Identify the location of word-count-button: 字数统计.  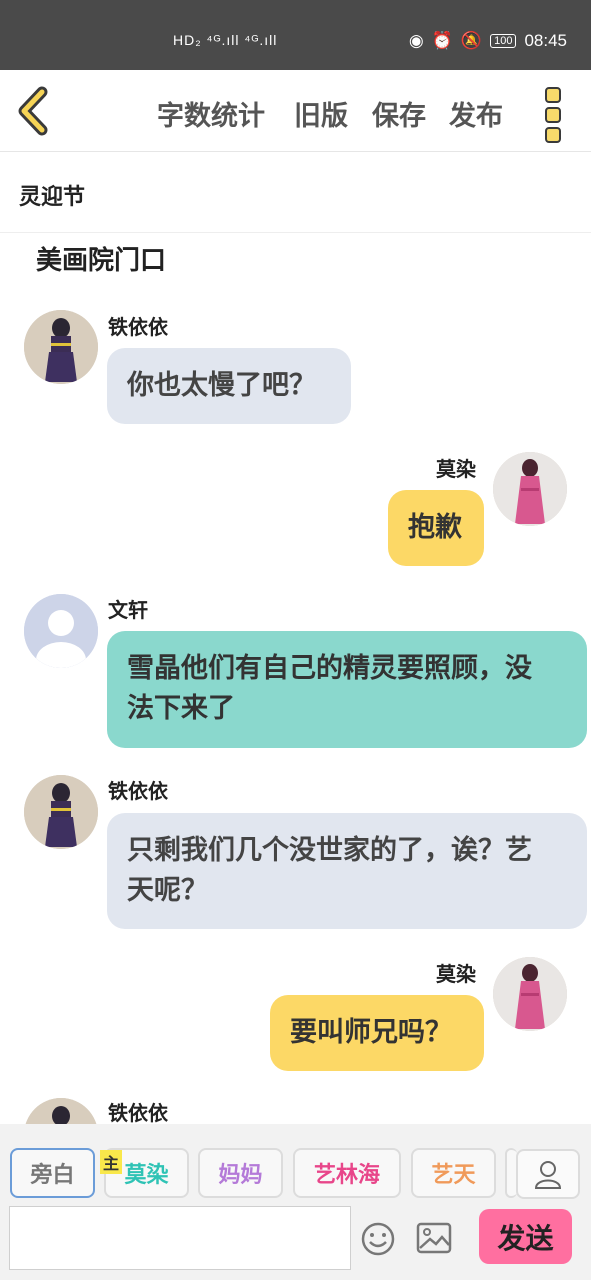
(211, 113).